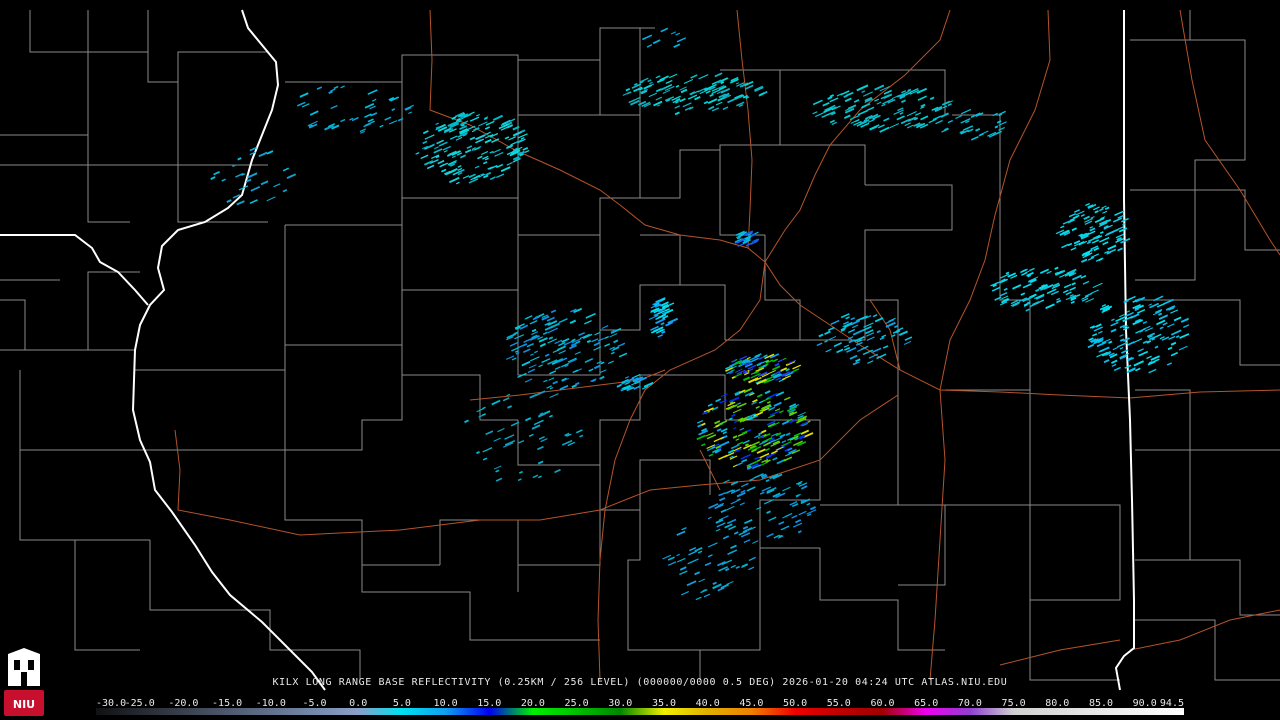 The width and height of the screenshot is (1280, 720). What do you see at coordinates (1145, 703) in the screenshot?
I see `colorbar-tick-label: 90.0` at bounding box center [1145, 703].